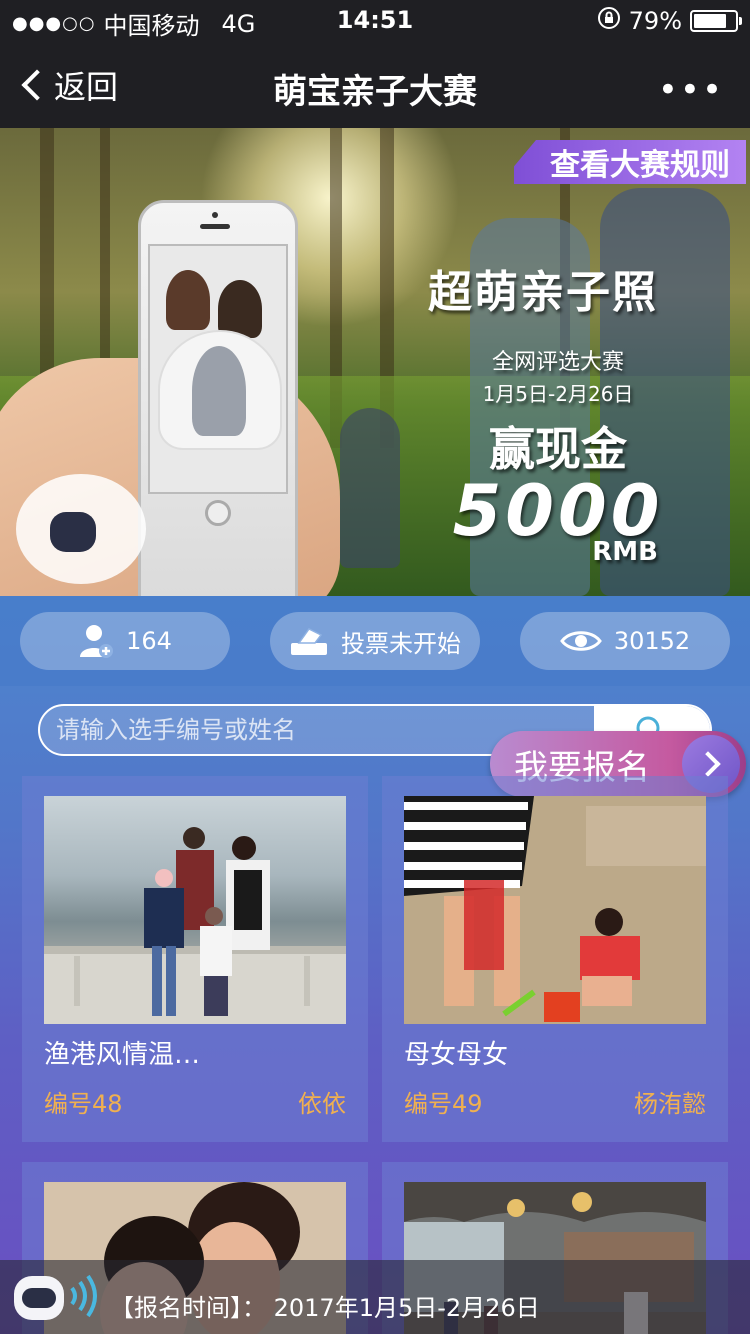 The image size is (750, 1334). What do you see at coordinates (125, 641) in the screenshot?
I see `participants-pill: 164` at bounding box center [125, 641].